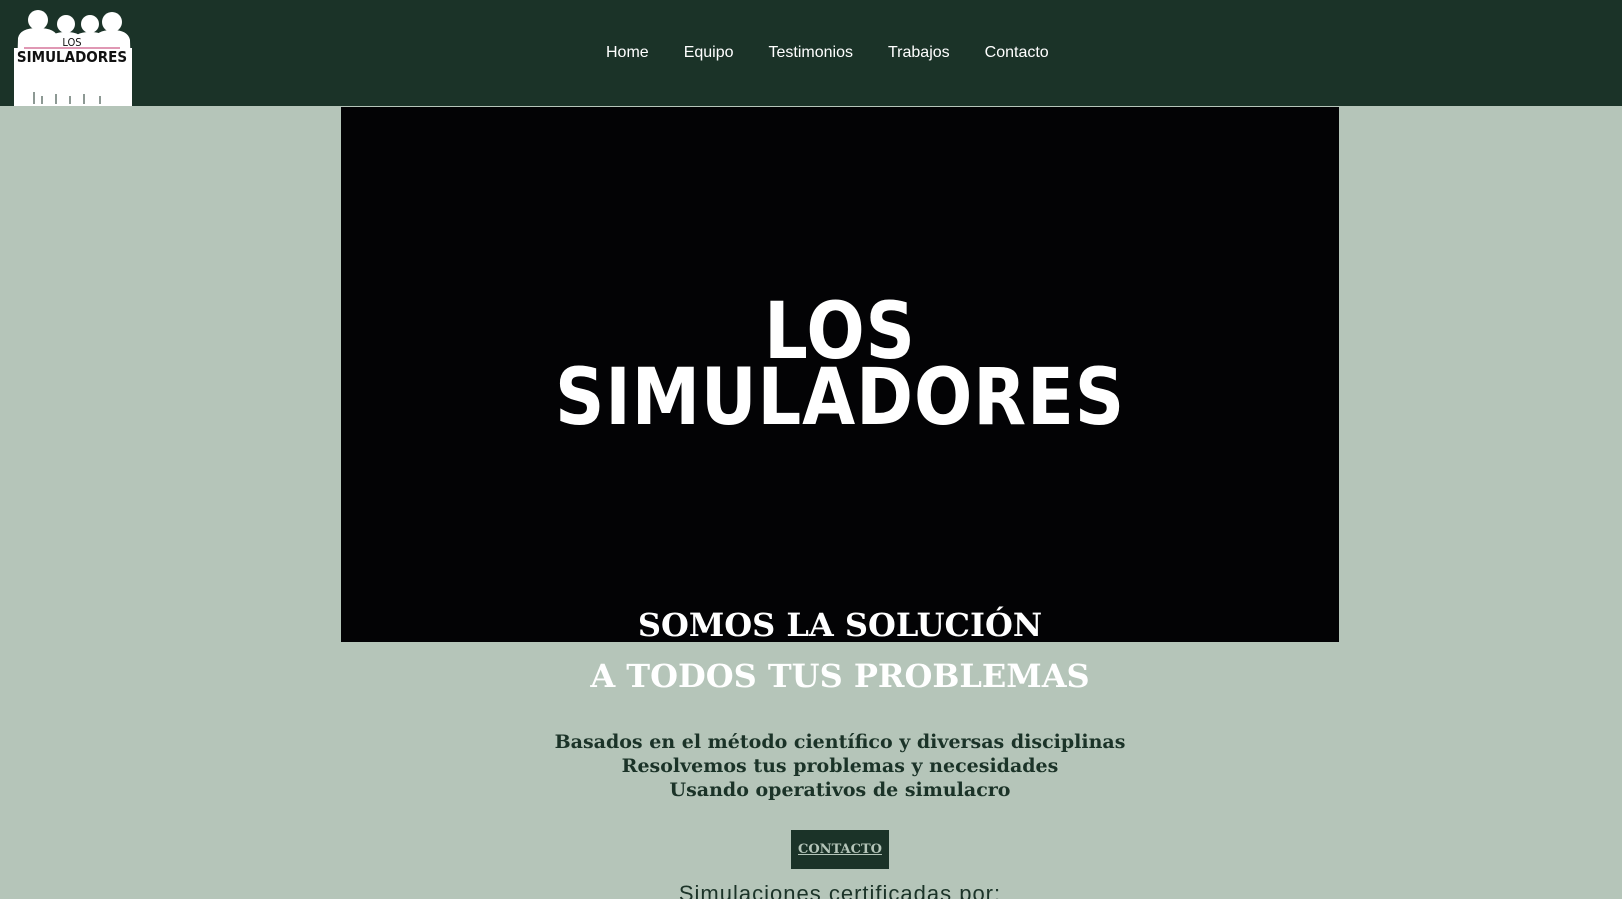 The width and height of the screenshot is (1622, 899). I want to click on video-title-simuladores: SIMULADORES, so click(840, 398).